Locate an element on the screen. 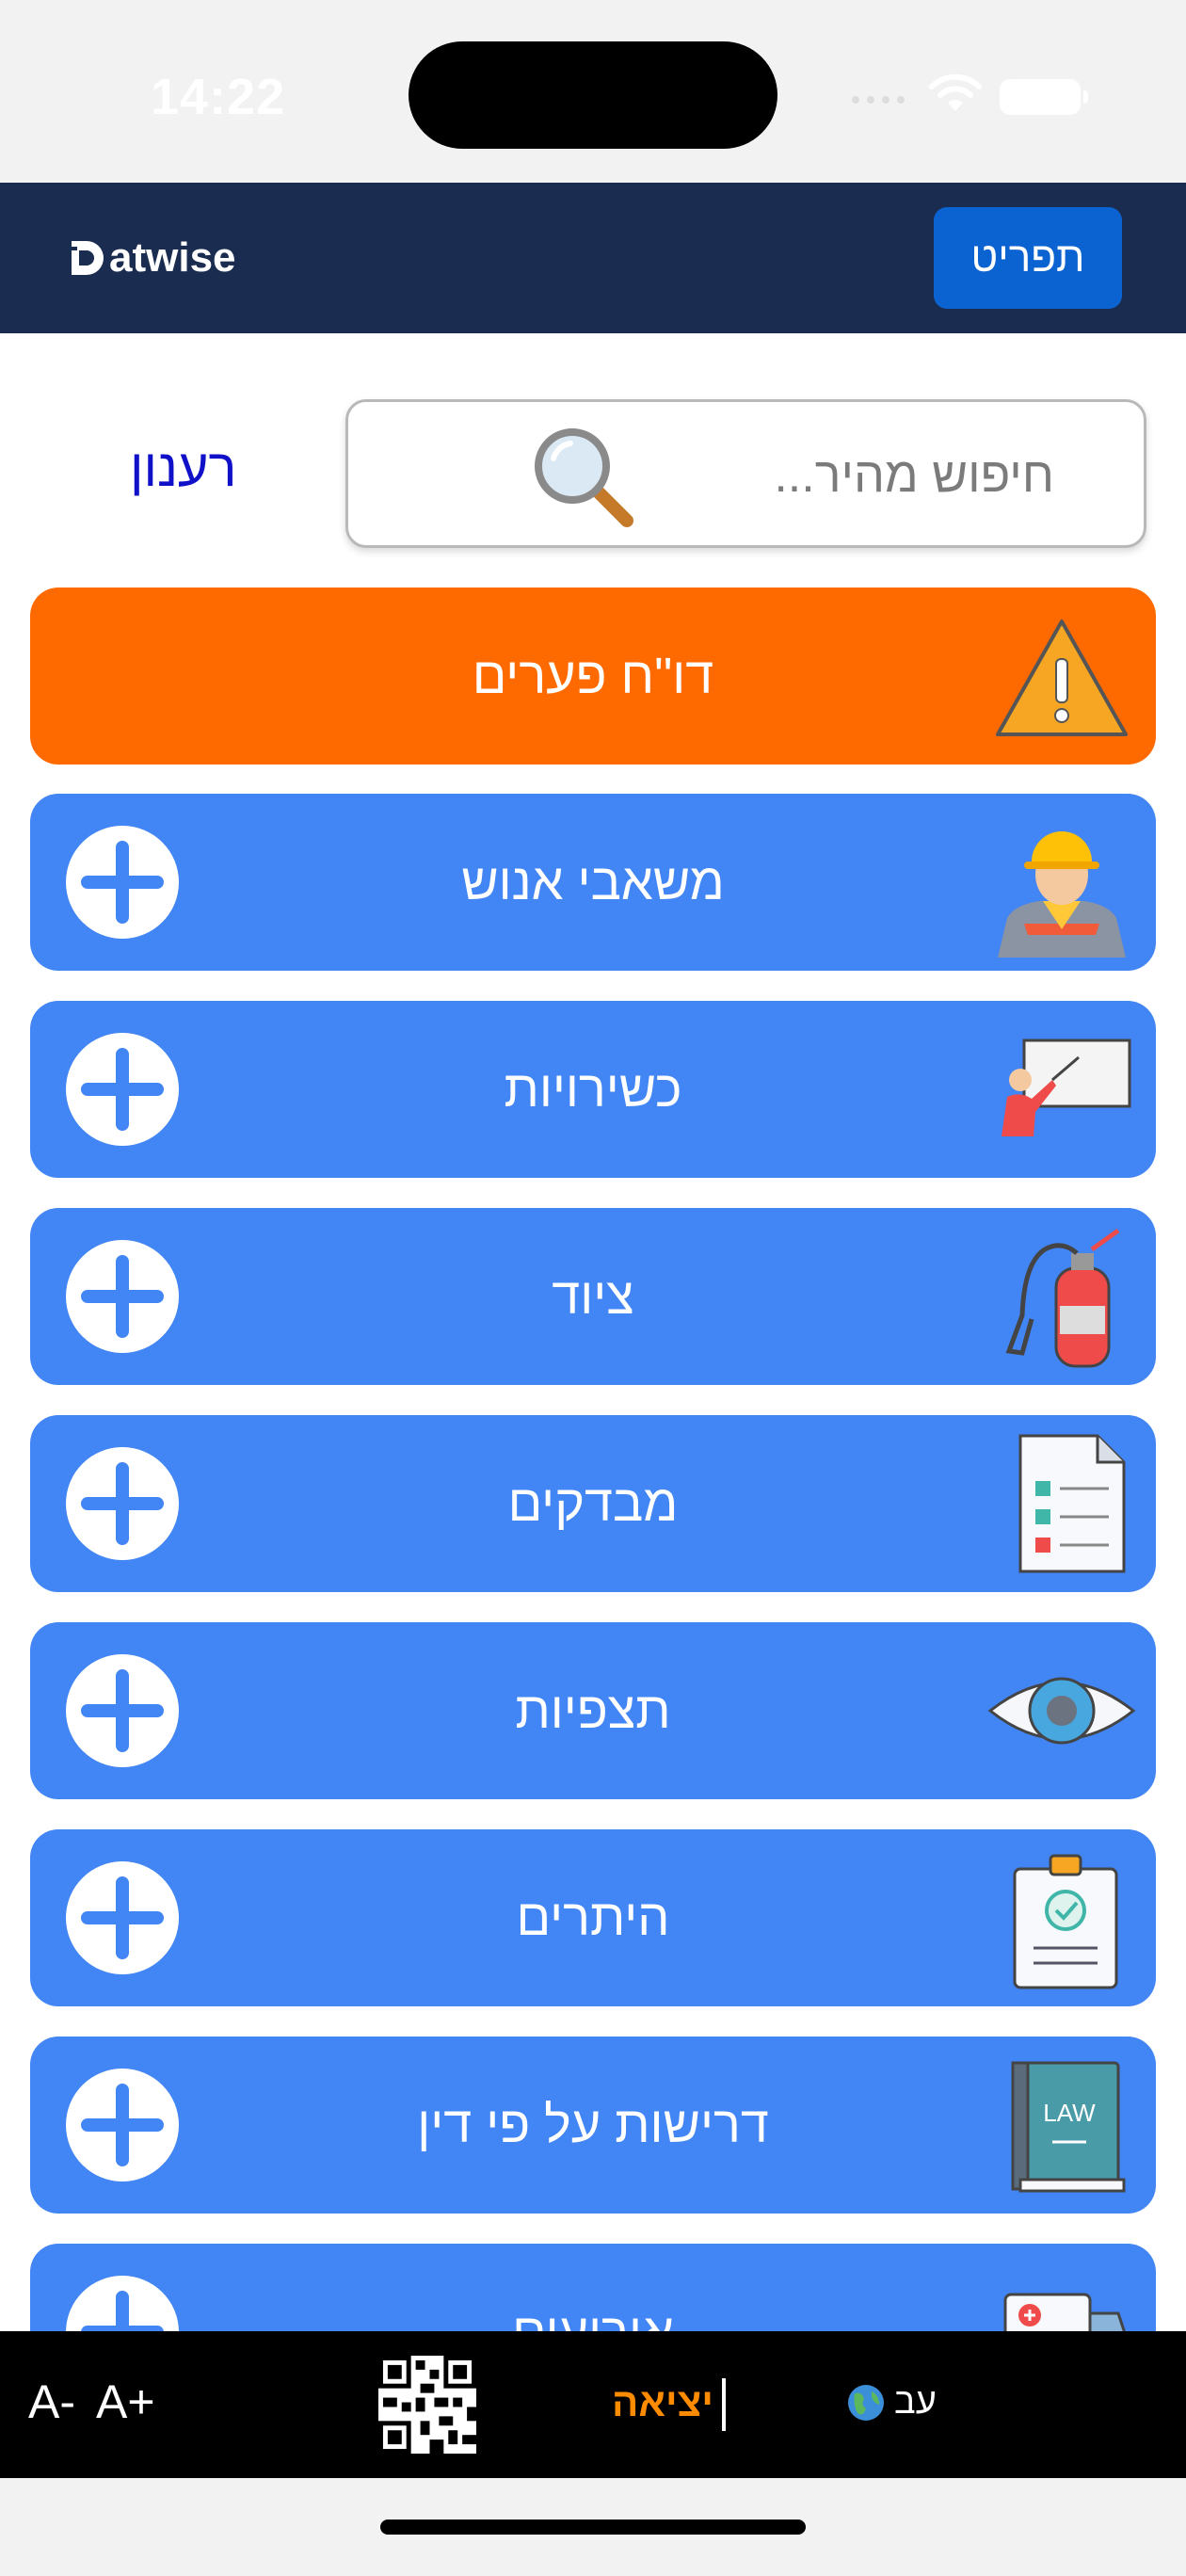  tile-label: ציוד is located at coordinates (593, 1296).